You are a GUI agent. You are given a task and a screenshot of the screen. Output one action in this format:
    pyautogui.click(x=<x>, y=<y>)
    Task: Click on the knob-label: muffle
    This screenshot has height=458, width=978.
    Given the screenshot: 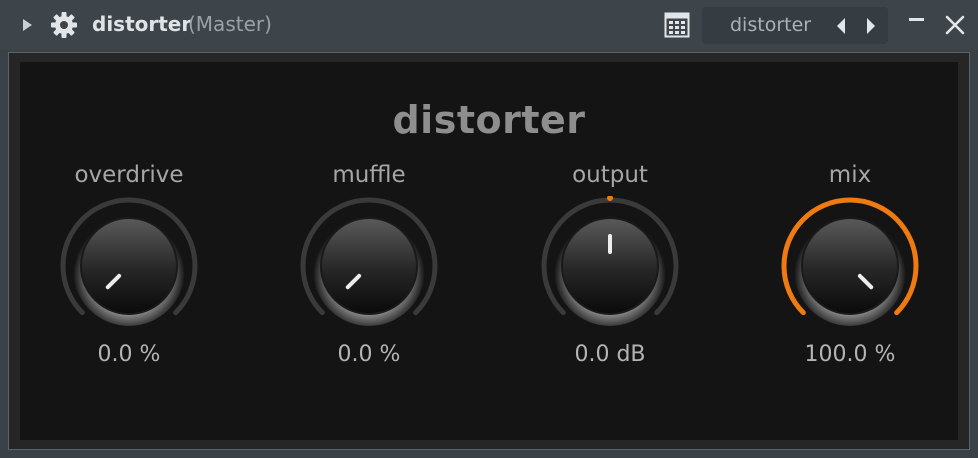 What is the action you would take?
    pyautogui.click(x=369, y=175)
    